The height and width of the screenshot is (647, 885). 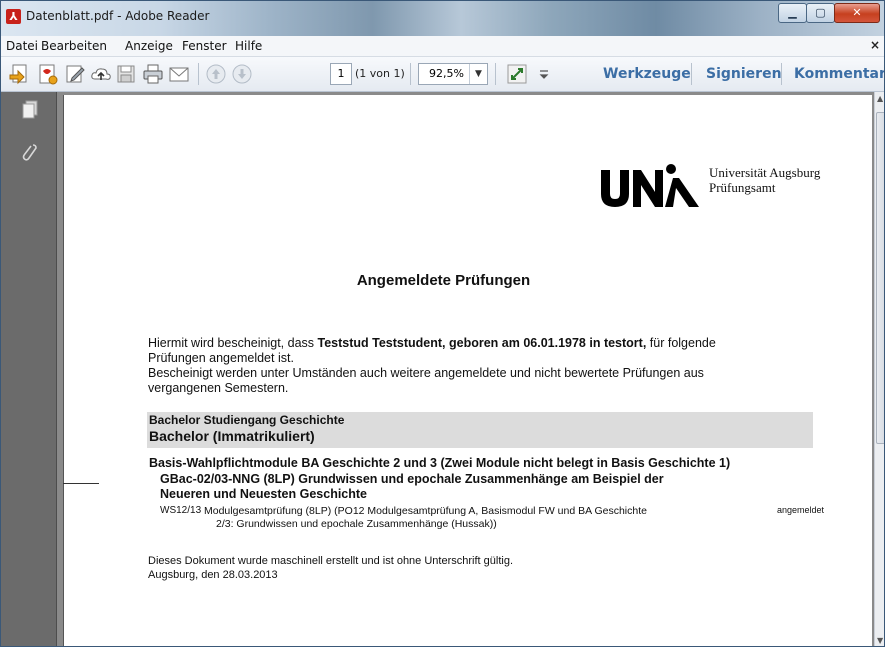 What do you see at coordinates (380, 73) in the screenshot?
I see `page-count: (1 von 1)` at bounding box center [380, 73].